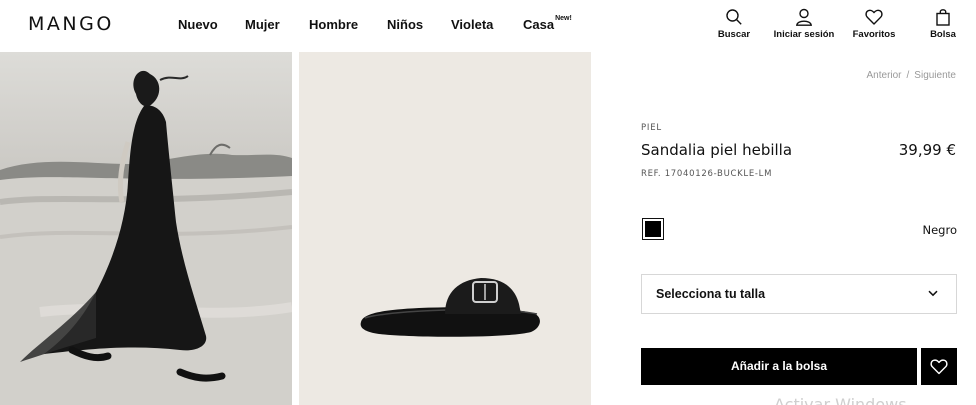 The image size is (976, 405). I want to click on nav-item-label: Mujer, so click(262, 24).